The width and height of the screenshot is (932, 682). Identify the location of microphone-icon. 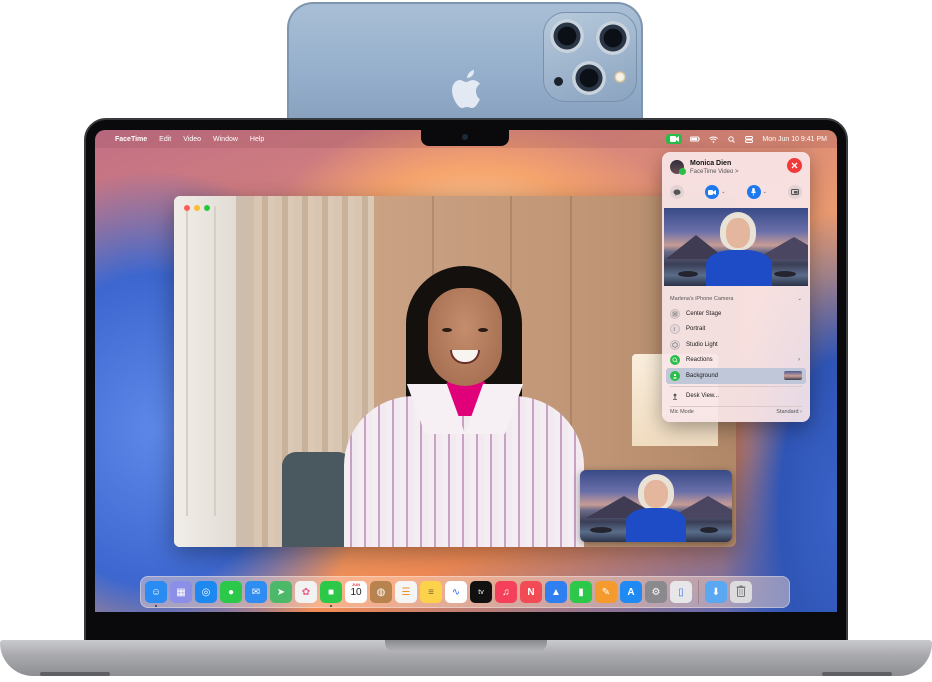
(753, 192).